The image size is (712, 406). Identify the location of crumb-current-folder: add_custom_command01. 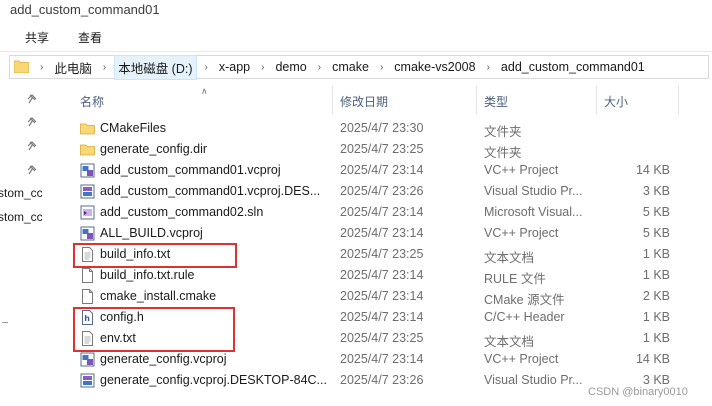
(573, 67).